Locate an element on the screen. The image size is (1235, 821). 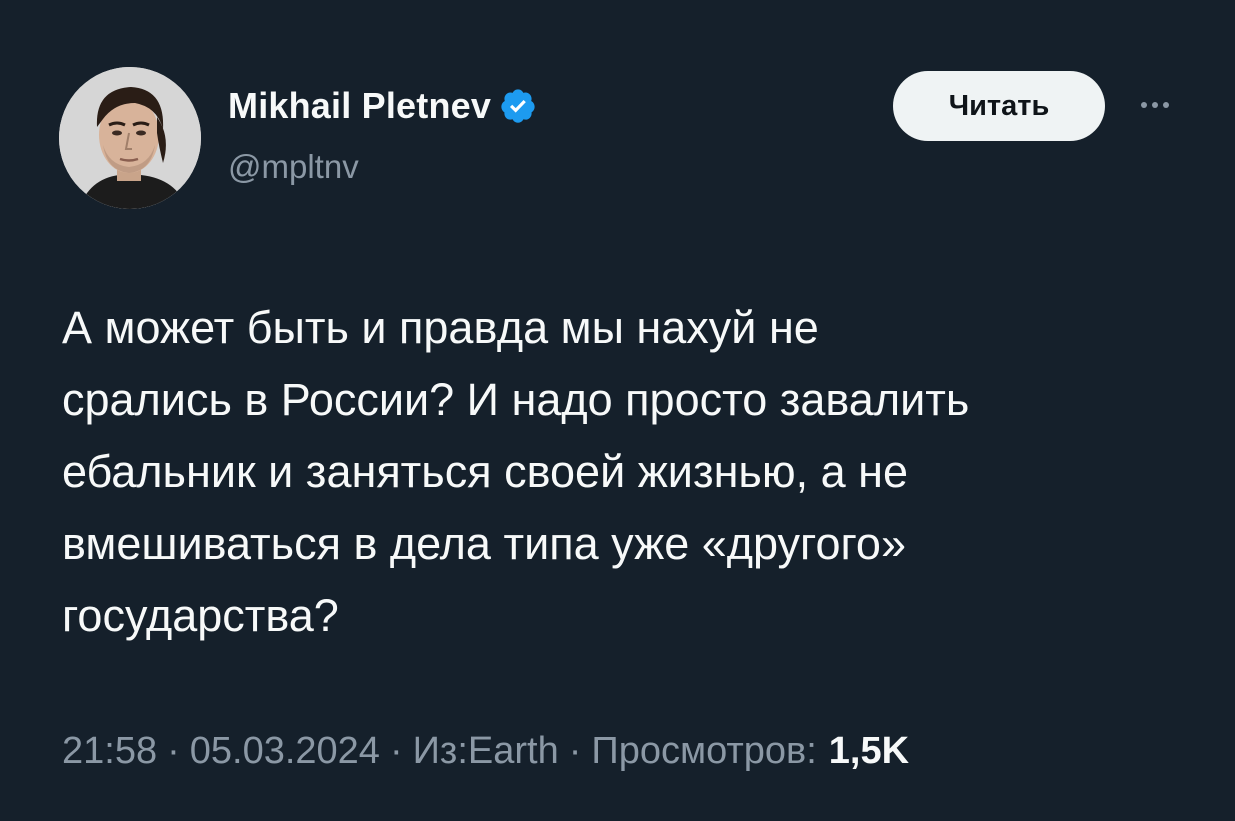
profile-photo is located at coordinates (130, 138).